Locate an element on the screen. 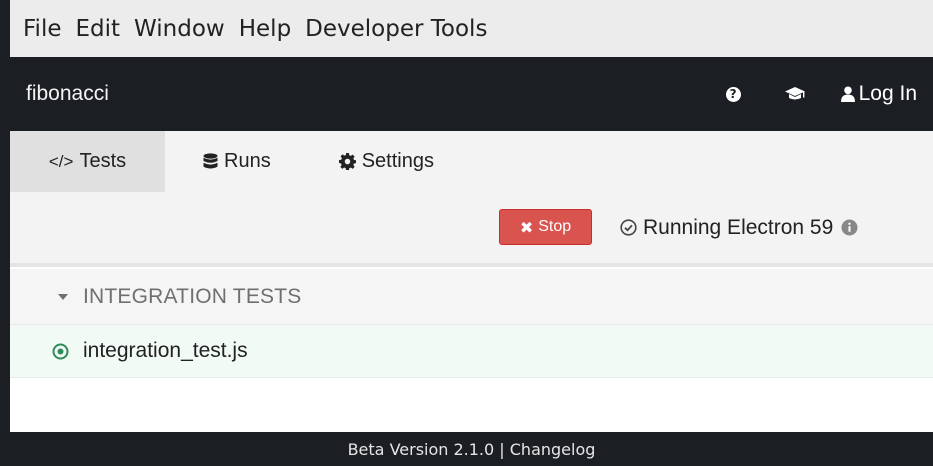 The width and height of the screenshot is (933, 466). code-icon: </> is located at coordinates (61, 161).